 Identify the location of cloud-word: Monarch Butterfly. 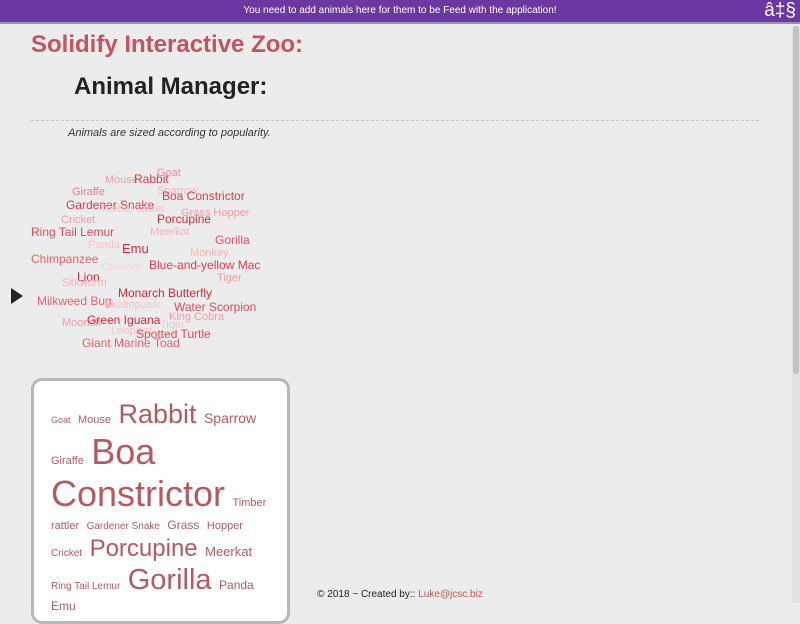
(165, 293).